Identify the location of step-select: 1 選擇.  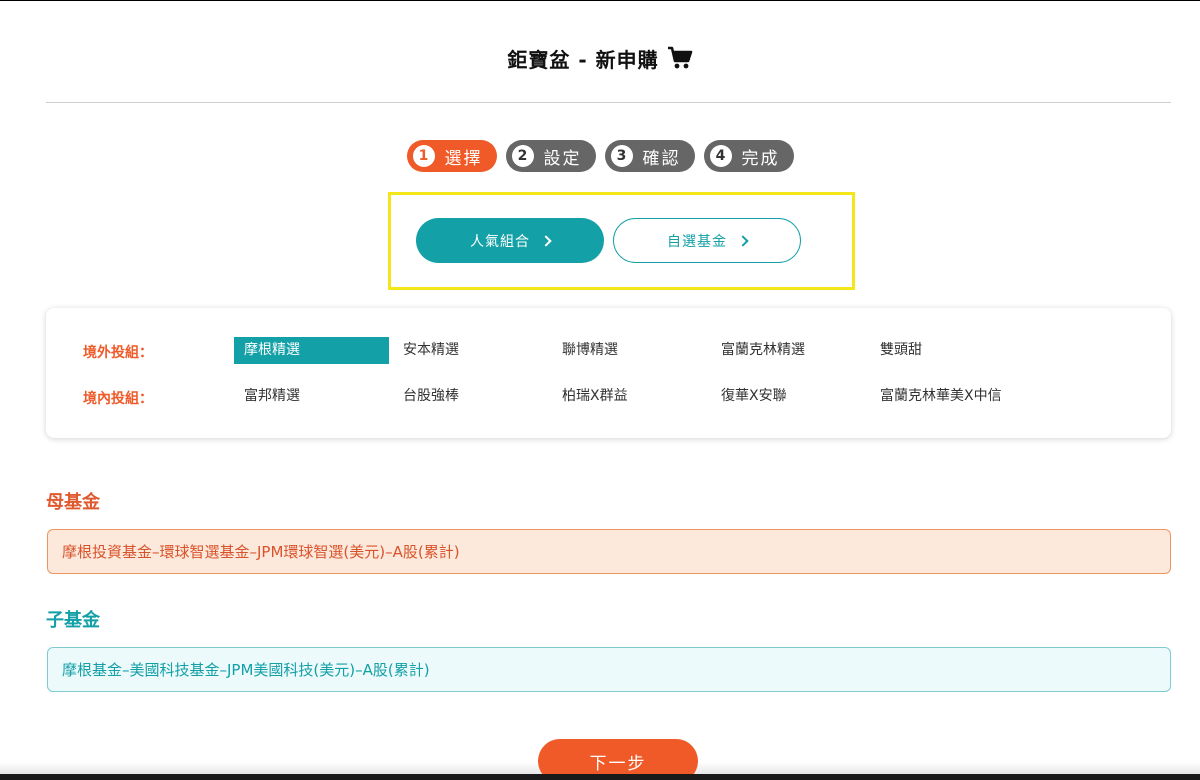
(451, 156).